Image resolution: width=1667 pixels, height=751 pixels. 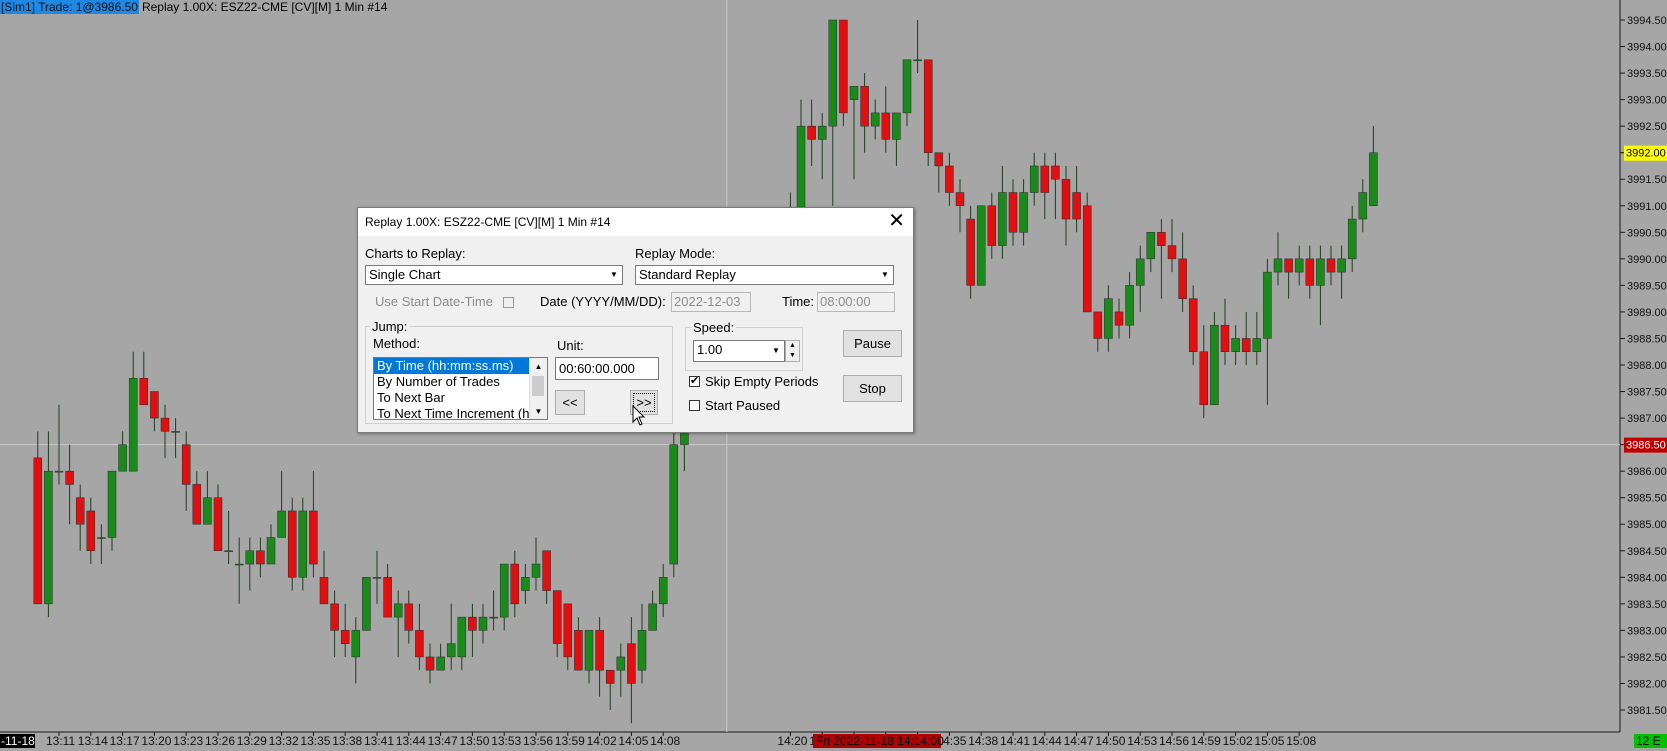 What do you see at coordinates (1647, 605) in the screenshot?
I see `price-tick-label: 3983.50` at bounding box center [1647, 605].